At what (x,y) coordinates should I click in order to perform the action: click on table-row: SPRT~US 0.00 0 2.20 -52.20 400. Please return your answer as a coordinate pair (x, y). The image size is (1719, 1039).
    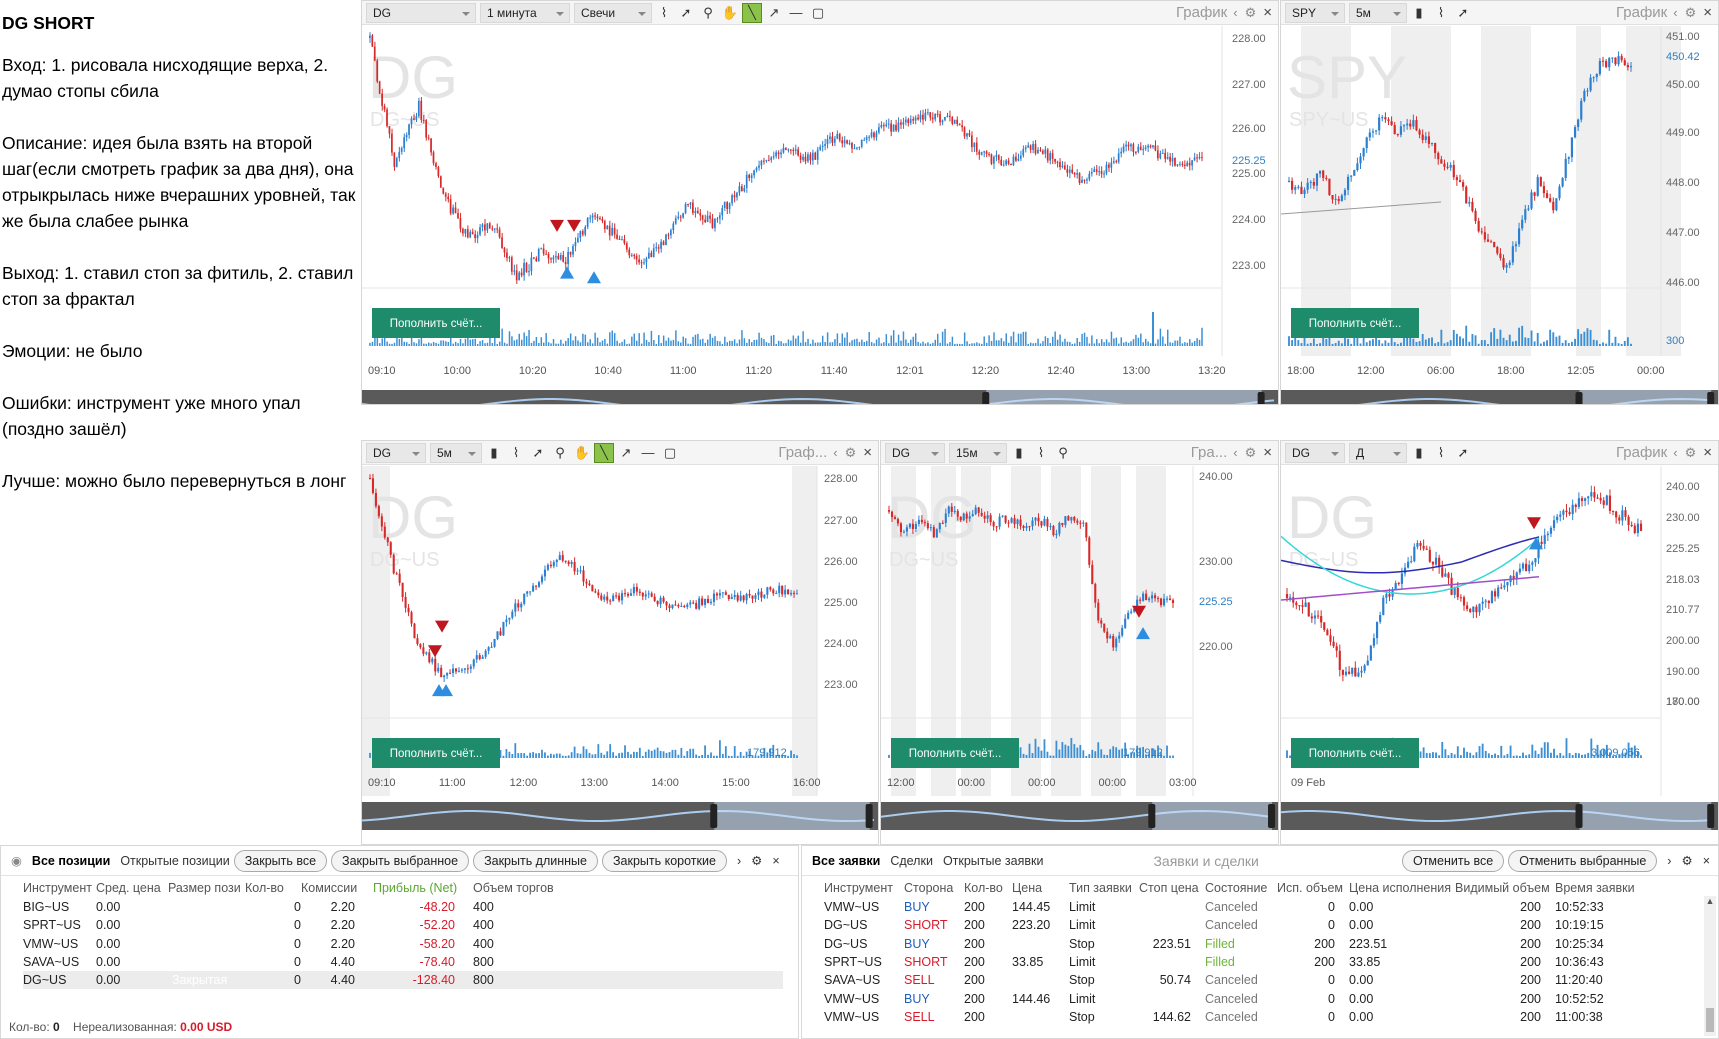
    Looking at the image, I should click on (403, 925).